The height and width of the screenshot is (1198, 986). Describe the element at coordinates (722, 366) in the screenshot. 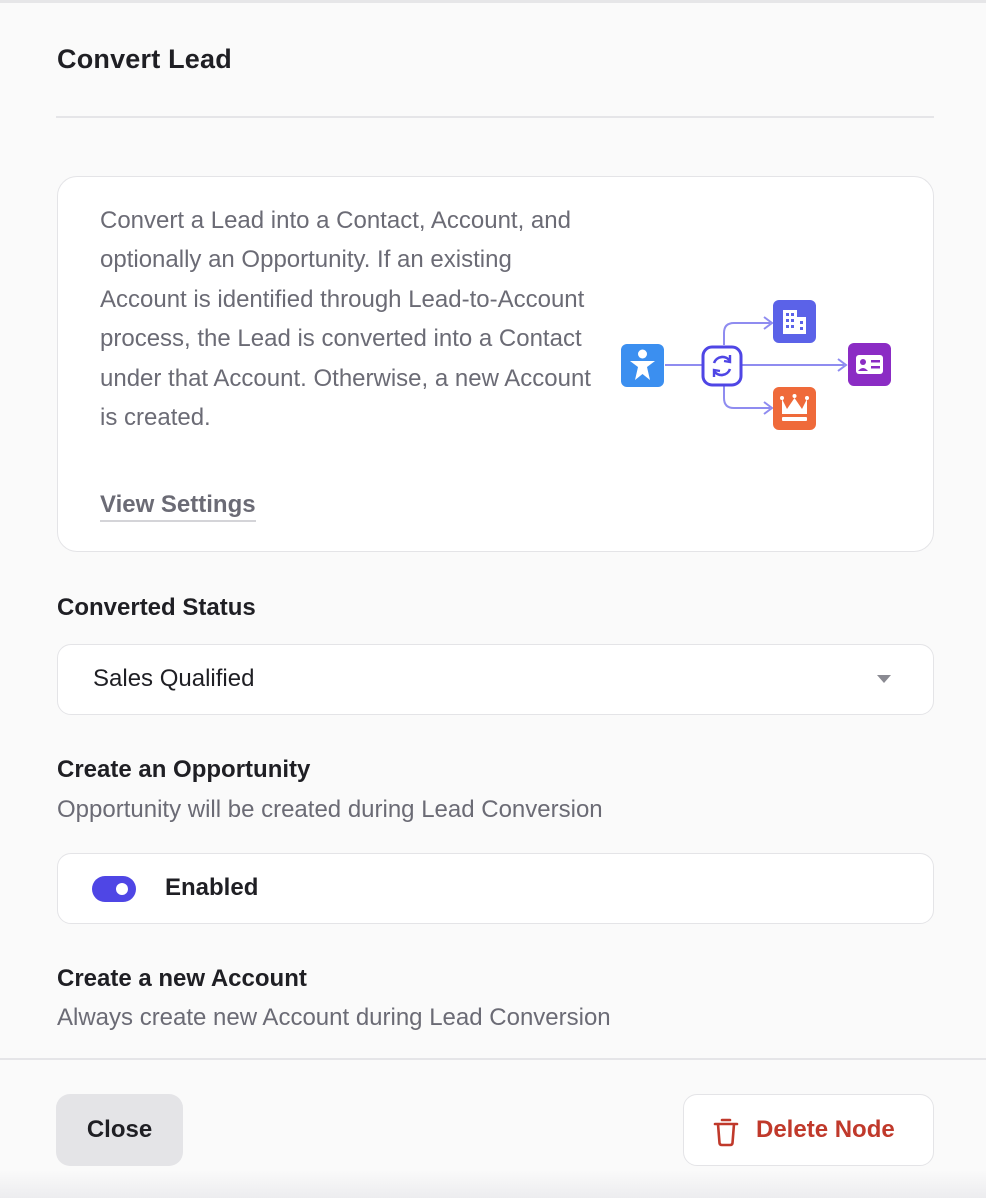

I see `convert-sync-icon` at that location.